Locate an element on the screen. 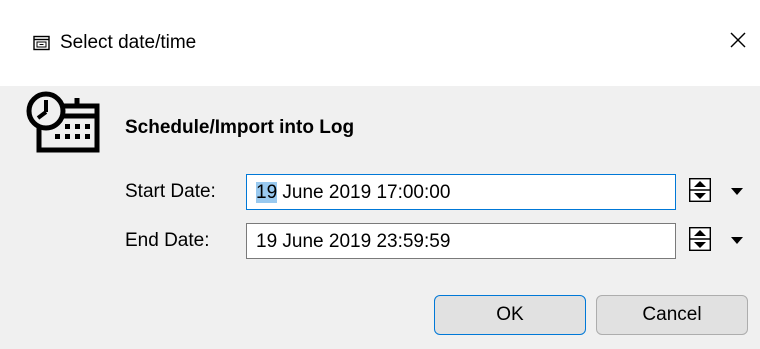 The width and height of the screenshot is (760, 349). end-date-spinner is located at coordinates (700, 241).